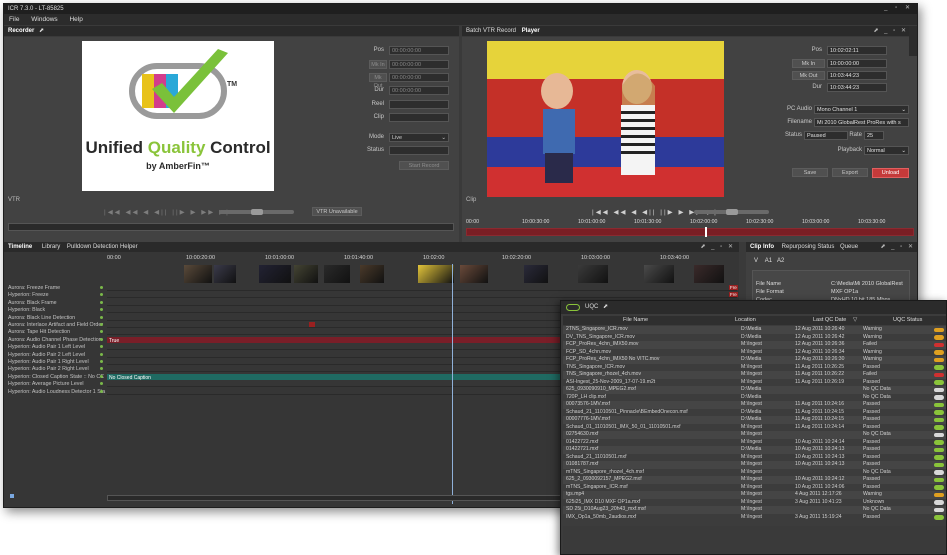  What do you see at coordinates (14, 19) in the screenshot?
I see `menu-file: File` at bounding box center [14, 19].